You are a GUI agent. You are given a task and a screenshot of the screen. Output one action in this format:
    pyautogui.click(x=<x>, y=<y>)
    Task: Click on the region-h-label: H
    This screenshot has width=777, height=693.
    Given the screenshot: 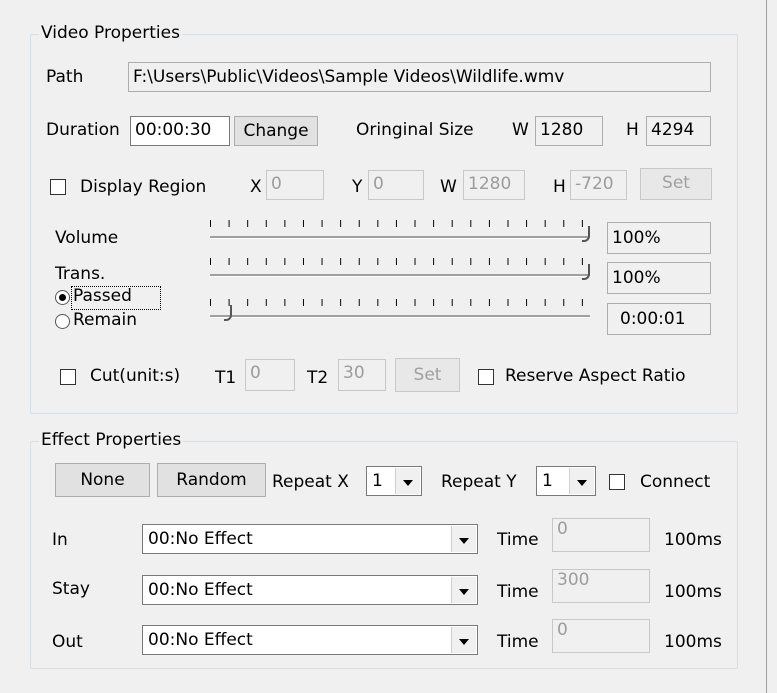 What is the action you would take?
    pyautogui.click(x=559, y=187)
    